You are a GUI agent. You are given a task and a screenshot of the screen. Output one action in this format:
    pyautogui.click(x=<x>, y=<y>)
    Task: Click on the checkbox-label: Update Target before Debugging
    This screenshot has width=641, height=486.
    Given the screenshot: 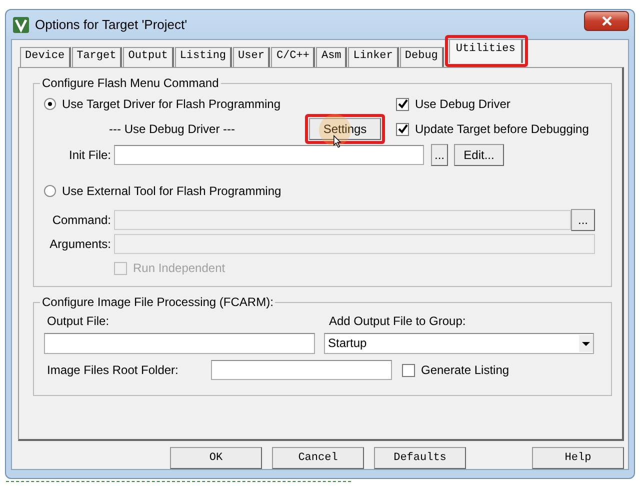 What is the action you would take?
    pyautogui.click(x=502, y=129)
    